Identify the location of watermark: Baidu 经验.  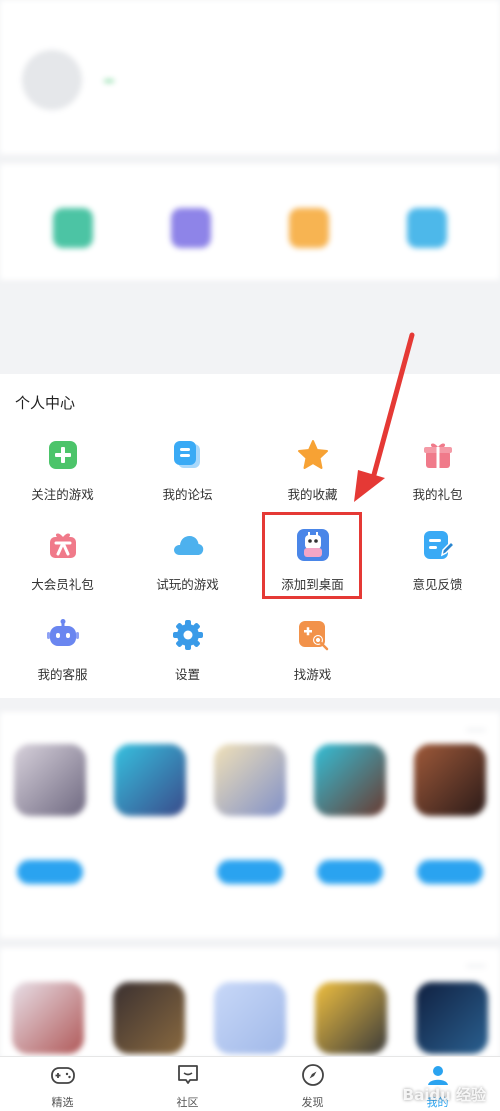
(444, 1095).